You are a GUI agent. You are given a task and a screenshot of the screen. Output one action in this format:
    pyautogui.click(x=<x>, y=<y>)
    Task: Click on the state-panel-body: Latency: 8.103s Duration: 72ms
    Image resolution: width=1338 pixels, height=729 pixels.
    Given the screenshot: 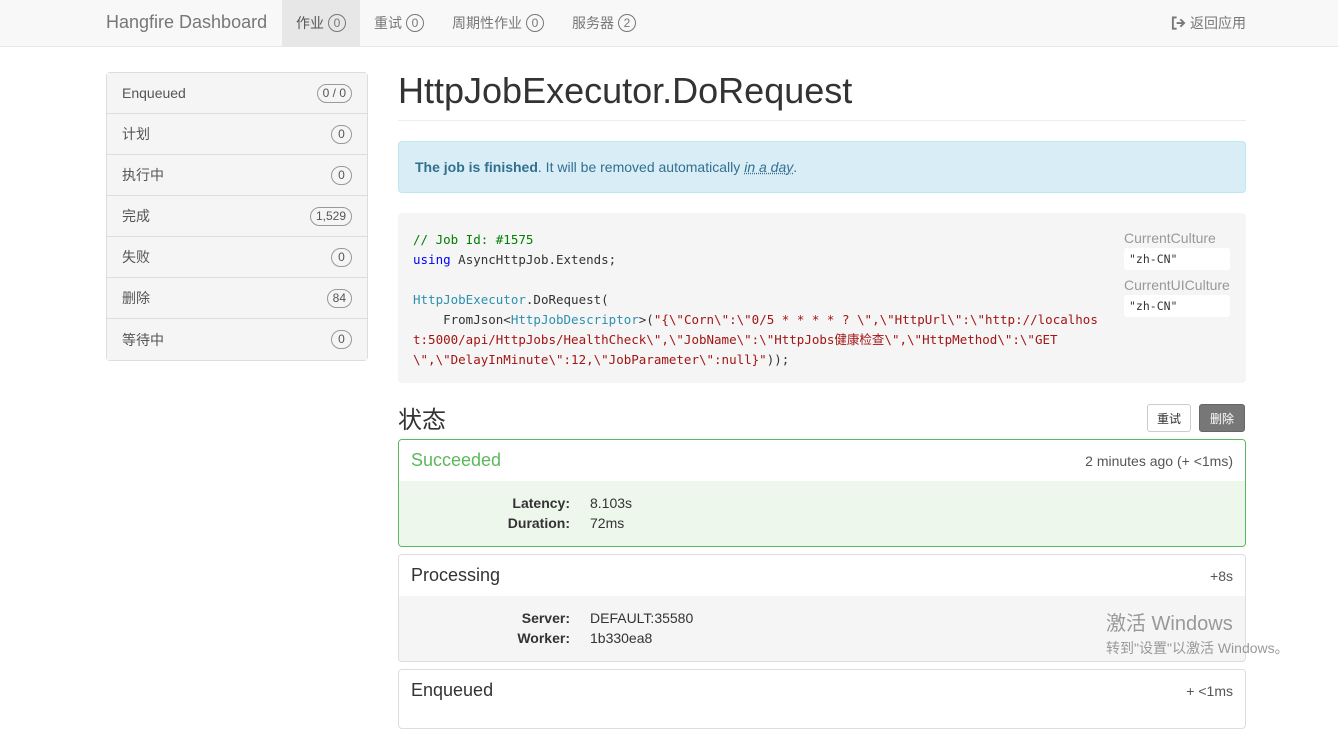 What is the action you would take?
    pyautogui.click(x=822, y=513)
    